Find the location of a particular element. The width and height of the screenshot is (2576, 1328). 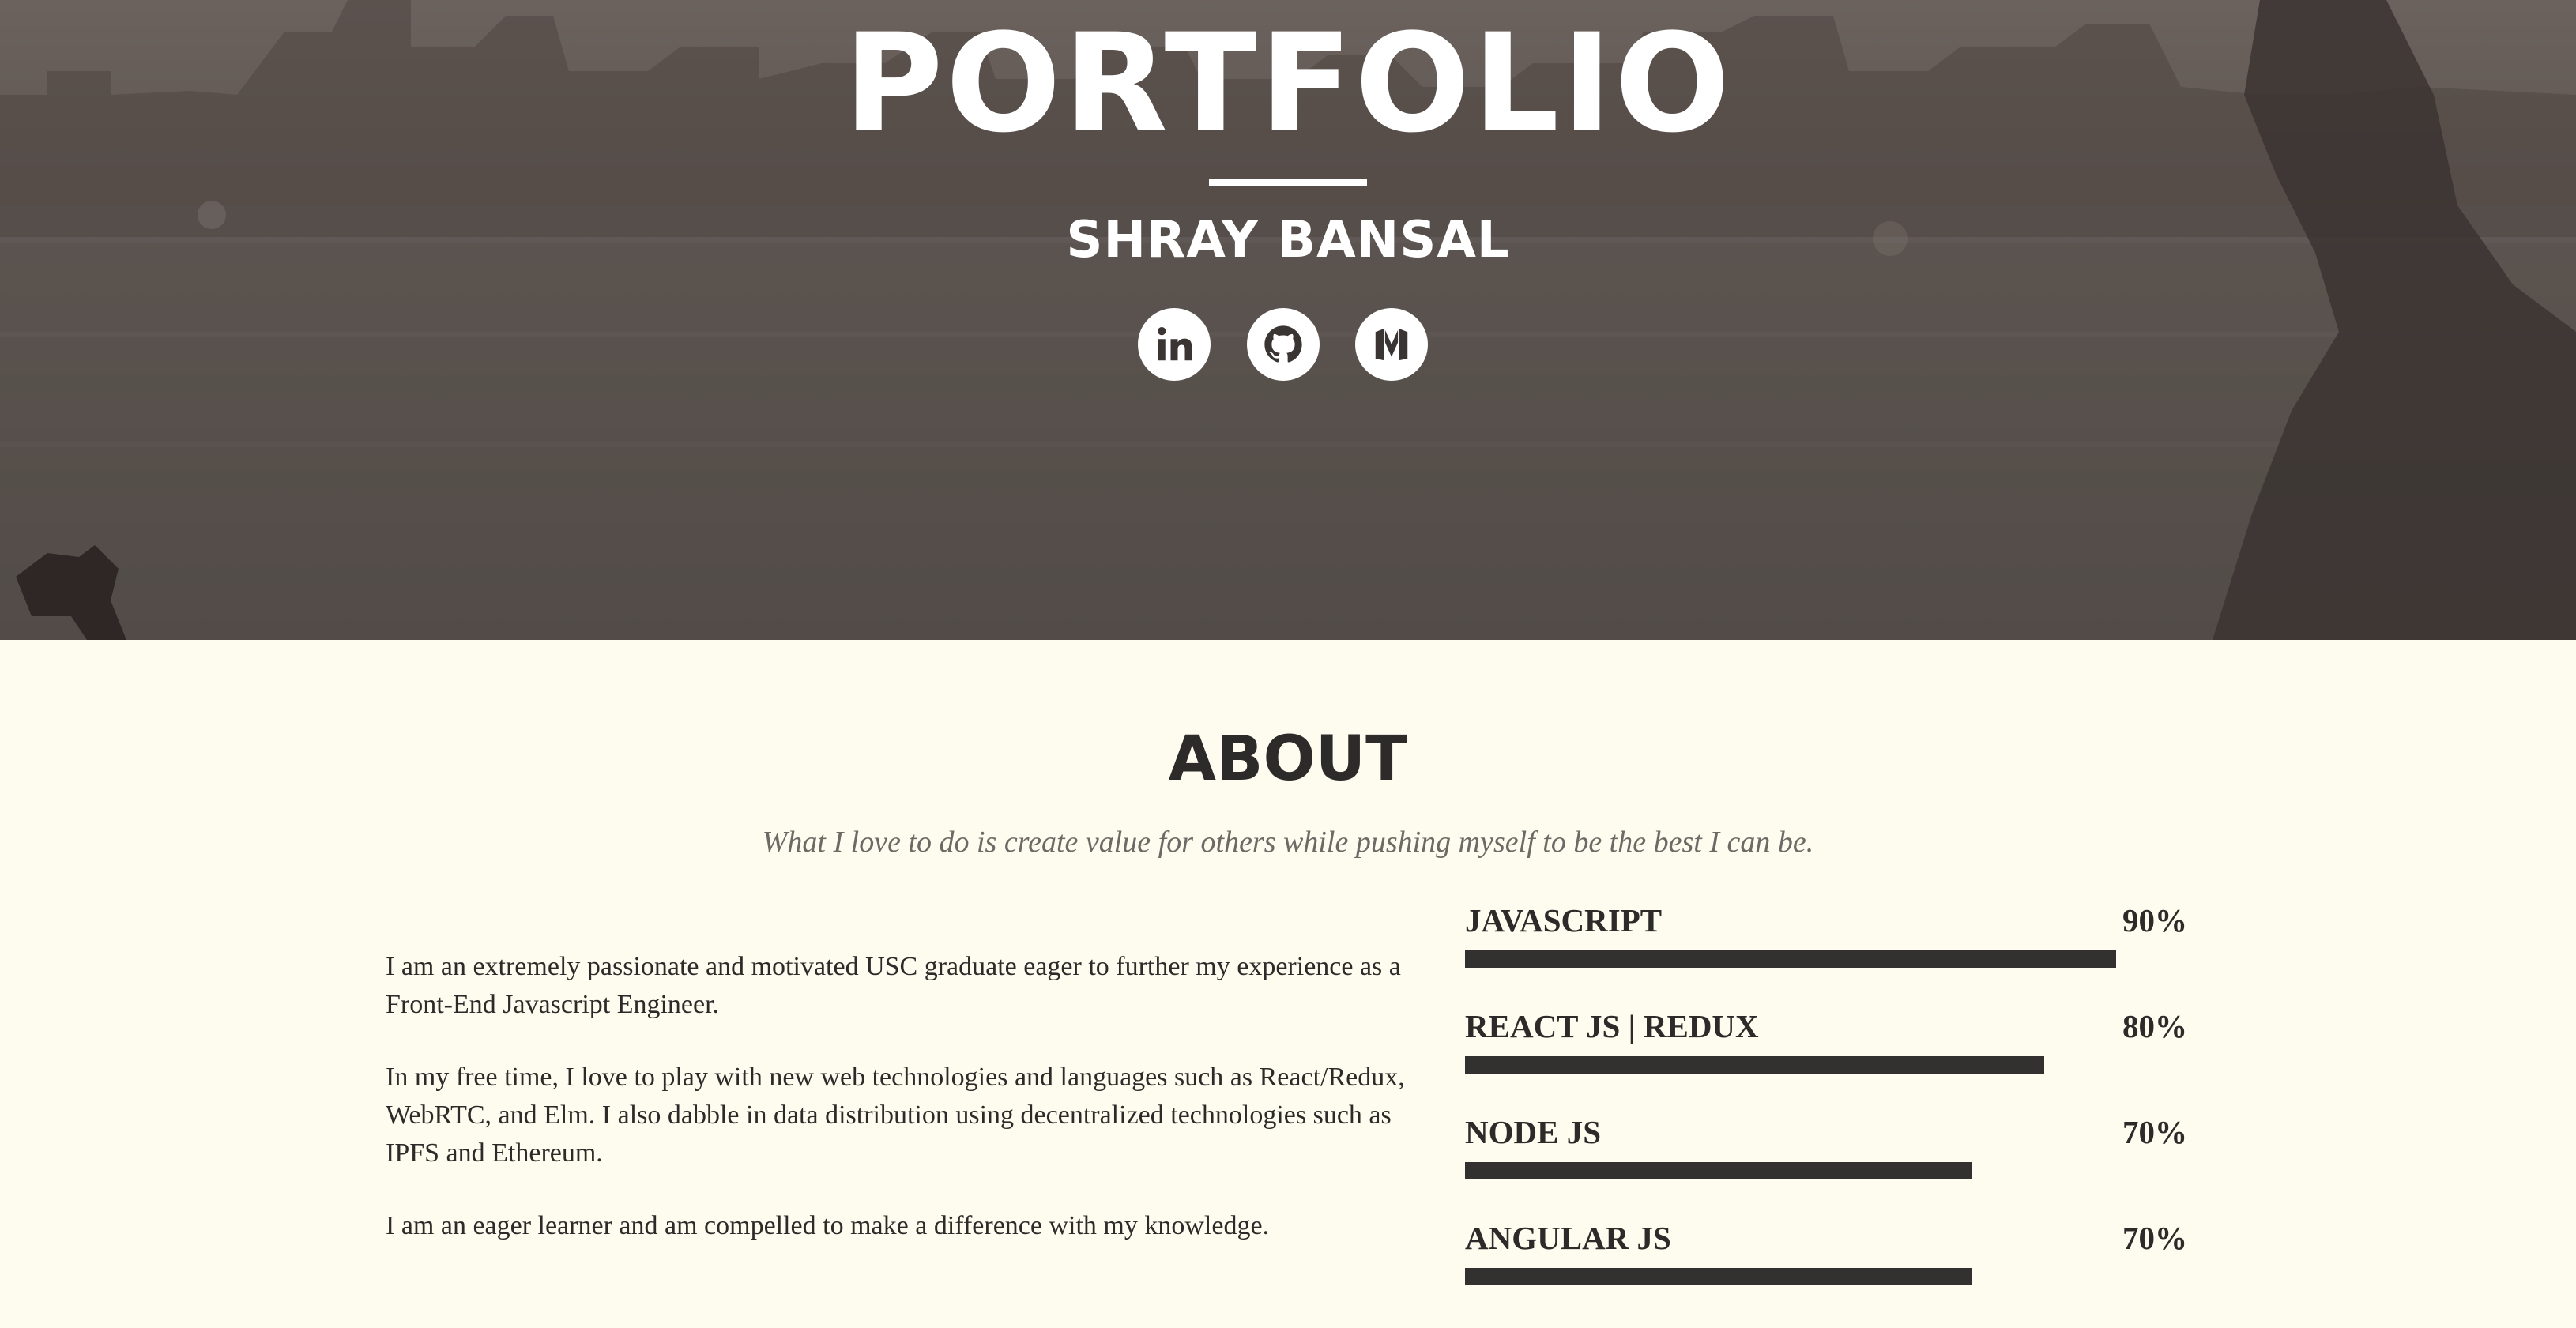

hero-title: PORTFOLIO is located at coordinates (1288, 83).